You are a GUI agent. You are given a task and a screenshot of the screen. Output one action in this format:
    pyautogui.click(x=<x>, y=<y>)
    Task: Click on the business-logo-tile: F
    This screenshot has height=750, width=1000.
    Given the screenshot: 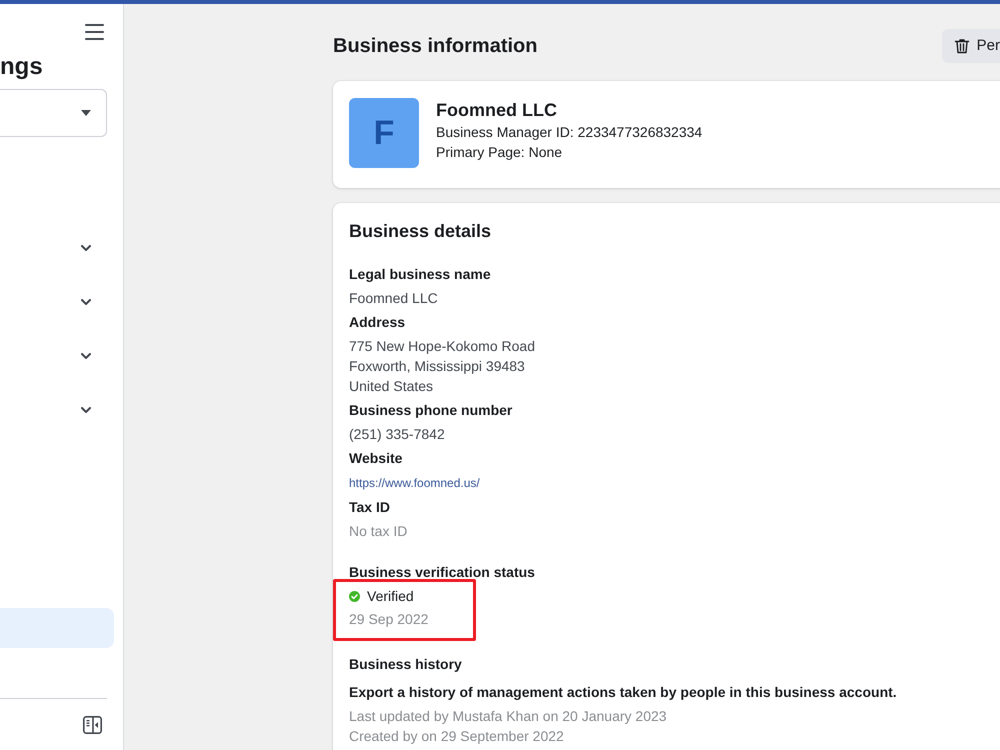 What is the action you would take?
    pyautogui.click(x=384, y=133)
    